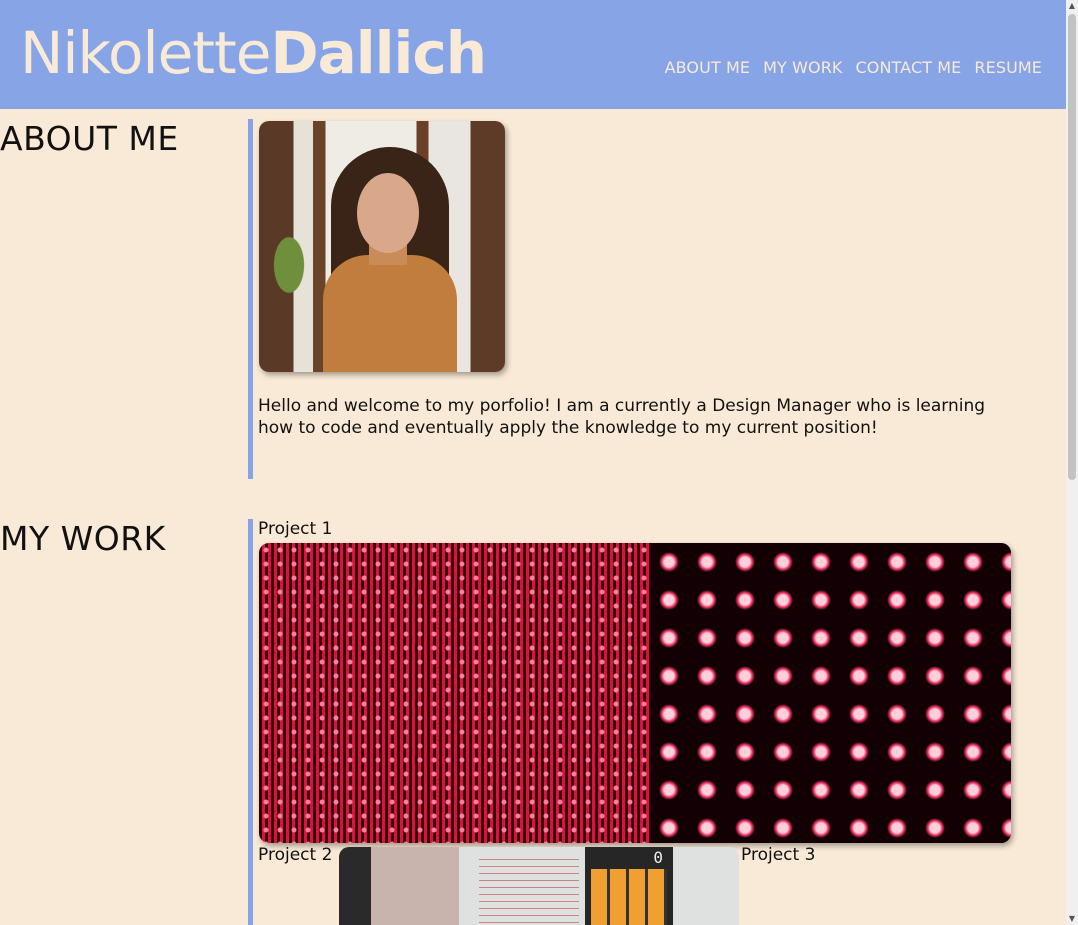 The image size is (1078, 925). I want to click on nav-contact-me: CONTACT ME, so click(909, 67).